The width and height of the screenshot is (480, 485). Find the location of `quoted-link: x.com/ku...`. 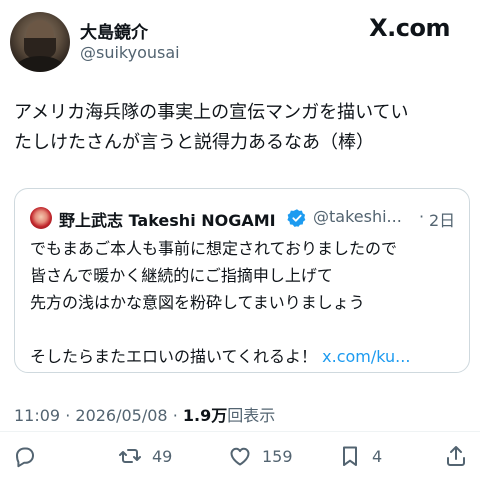

quoted-link: x.com/ku... is located at coordinates (366, 356).